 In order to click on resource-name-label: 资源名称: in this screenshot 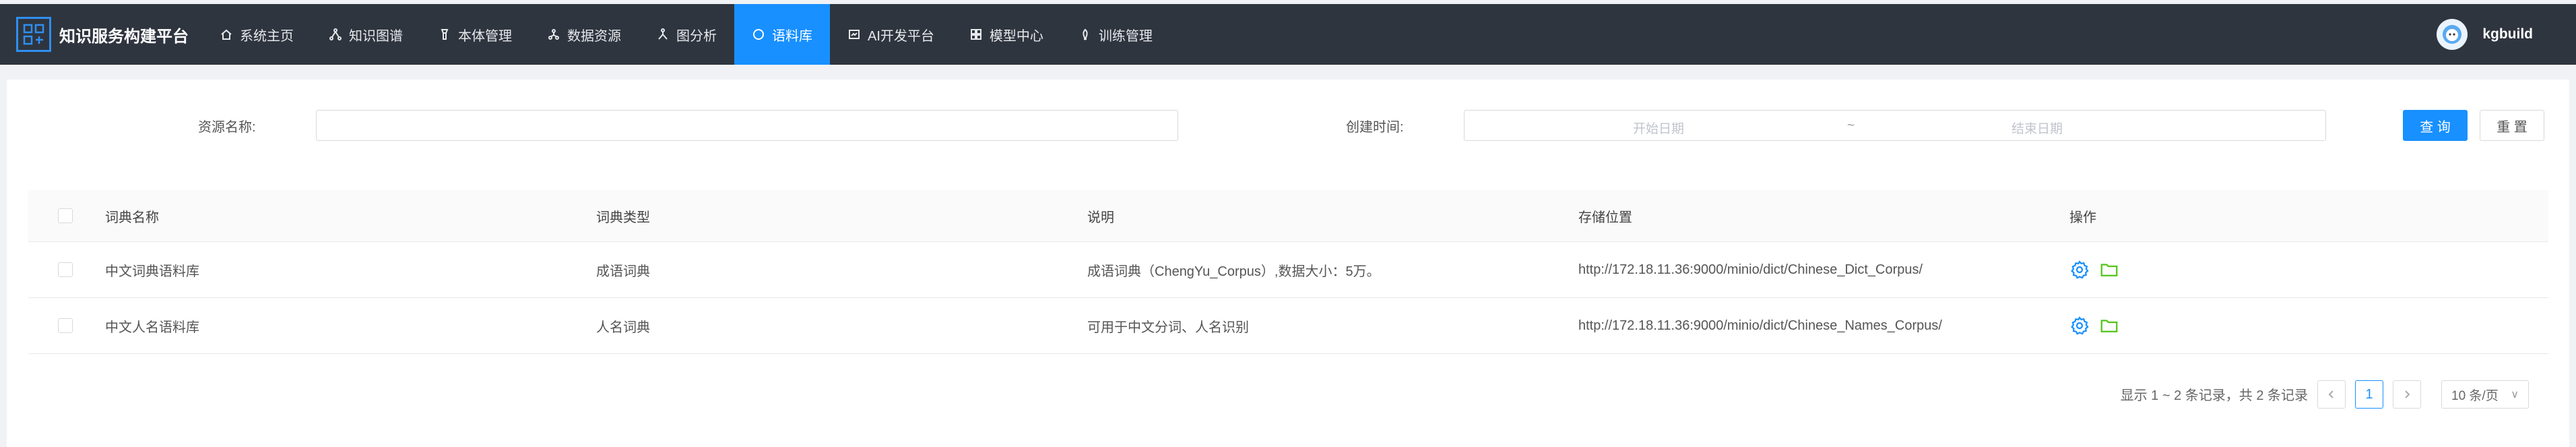, I will do `click(227, 128)`.